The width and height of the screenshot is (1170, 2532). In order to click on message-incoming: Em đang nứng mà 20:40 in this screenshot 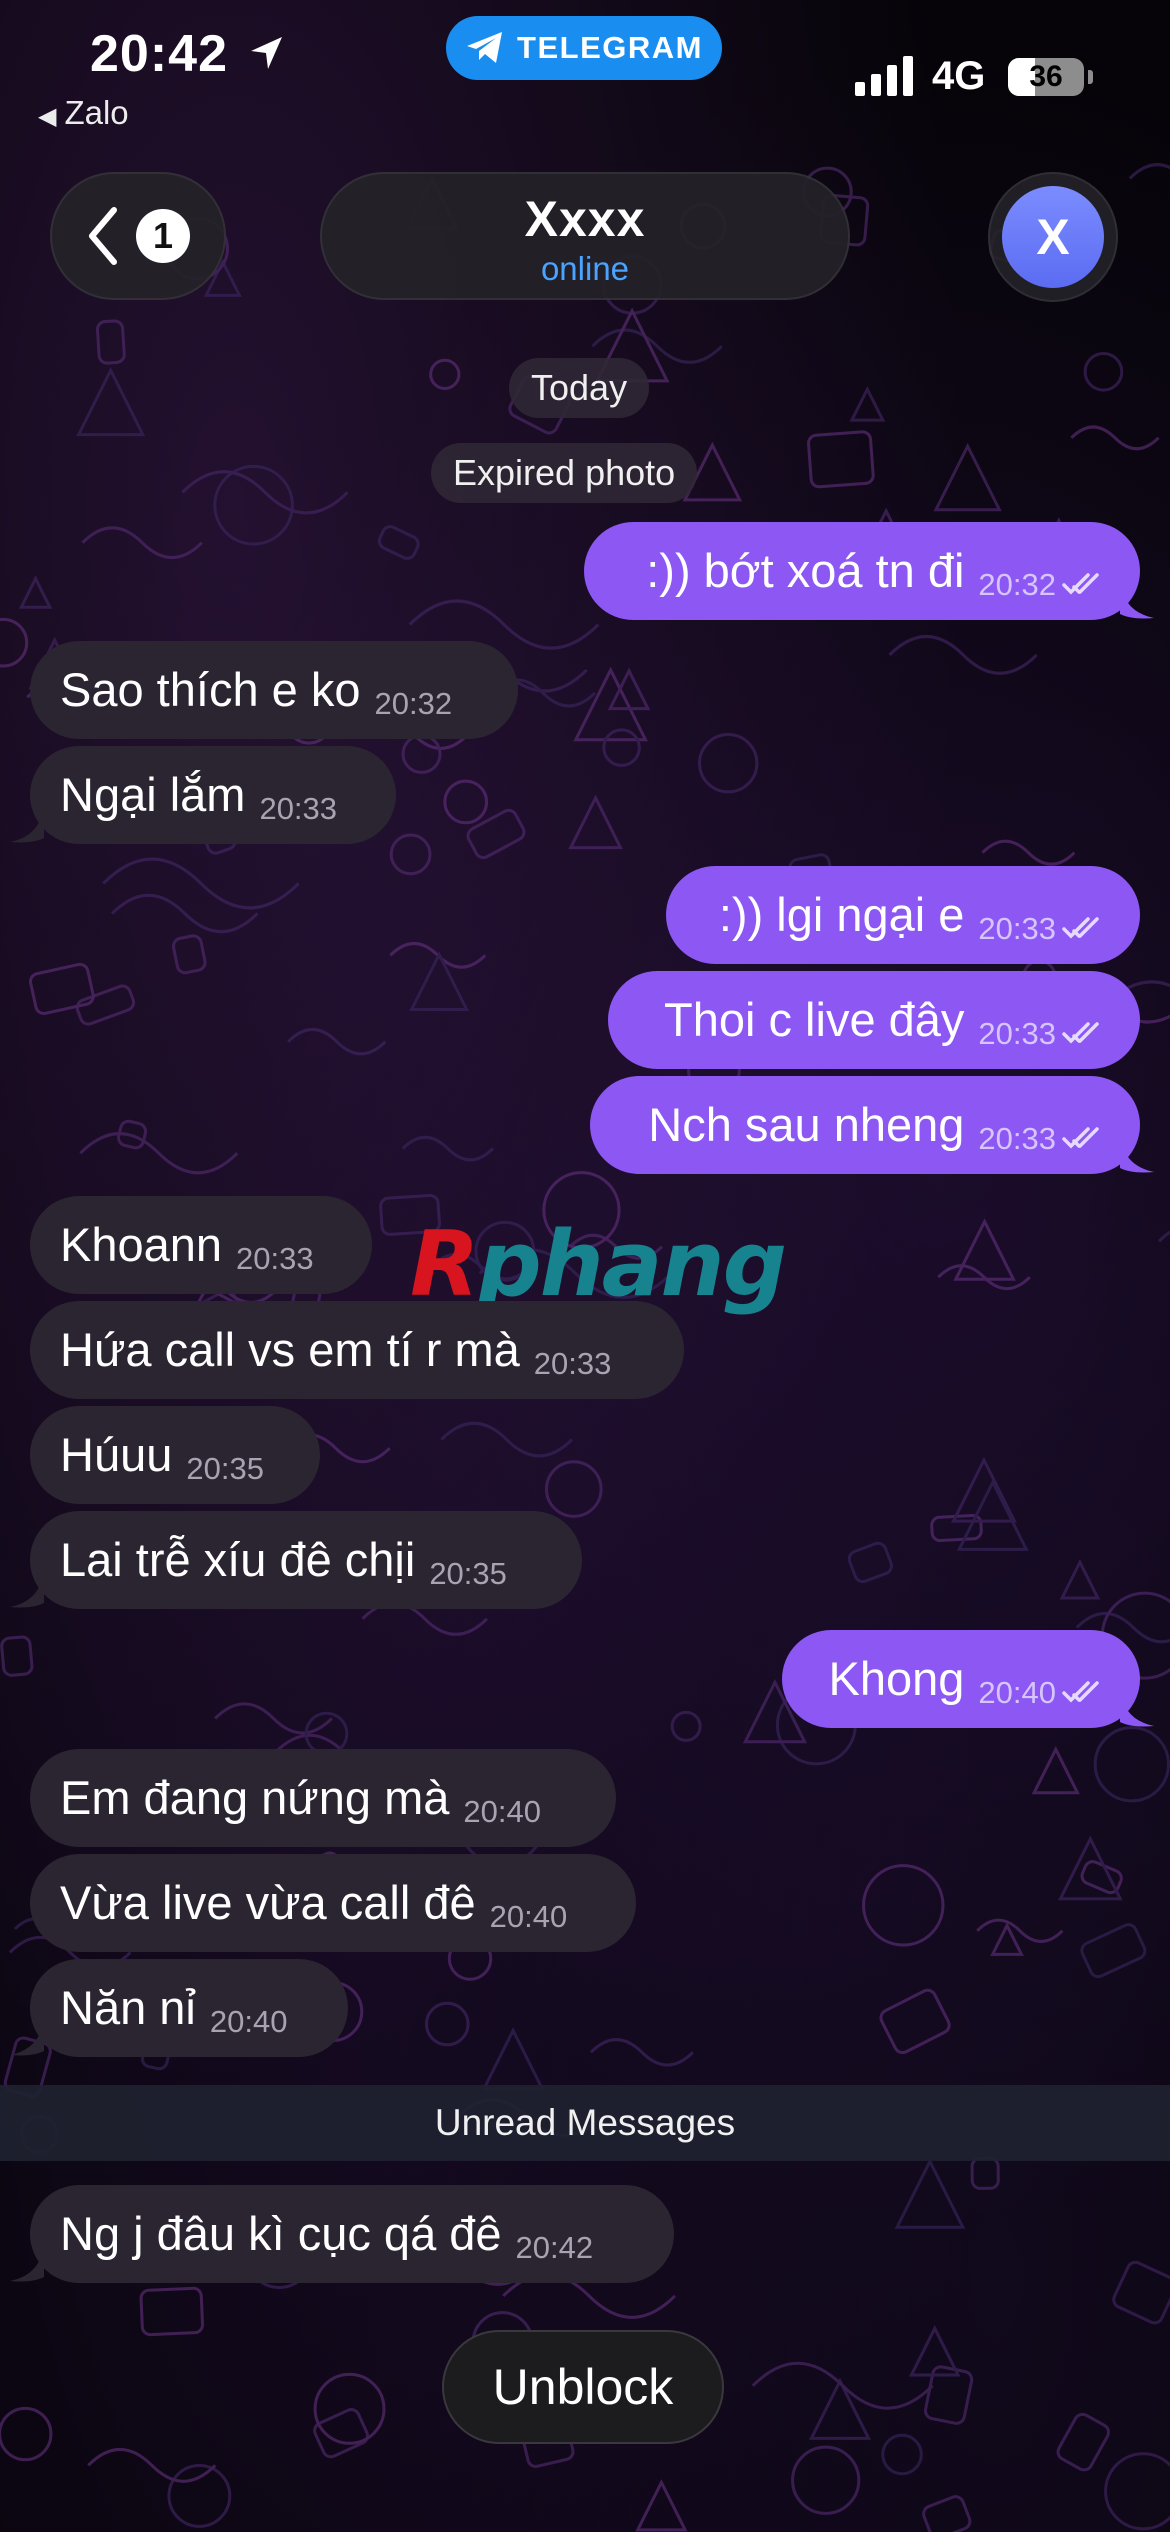, I will do `click(323, 1798)`.